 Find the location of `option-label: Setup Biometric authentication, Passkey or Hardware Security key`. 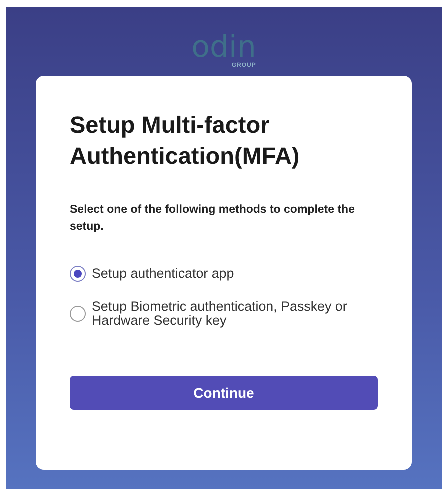

option-label: Setup Biometric authentication, Passkey or Hardware Security key is located at coordinates (235, 314).